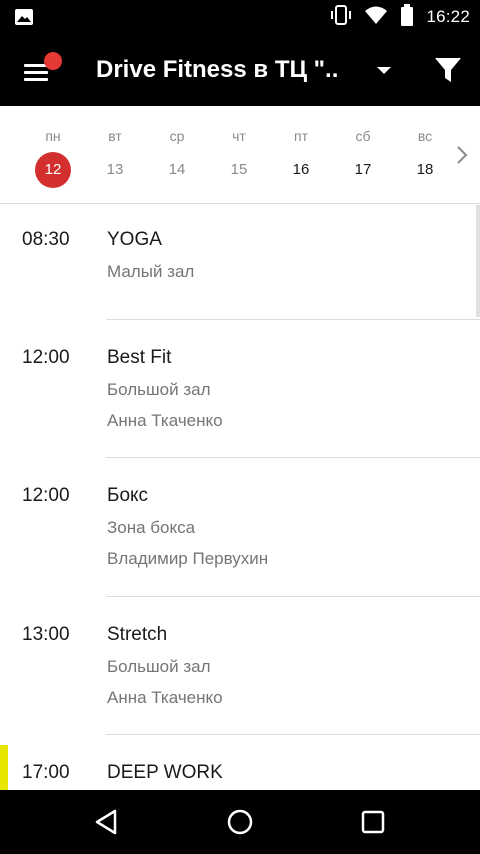  I want to click on event-time: 08:30, so click(46, 239).